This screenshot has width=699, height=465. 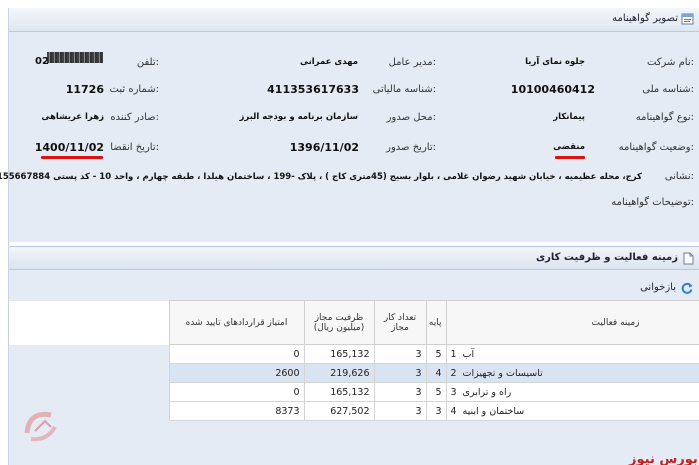 I want to click on table-row: 8373 627,502 3 3 4 ساختمان و ابنیه, so click(x=354, y=411).